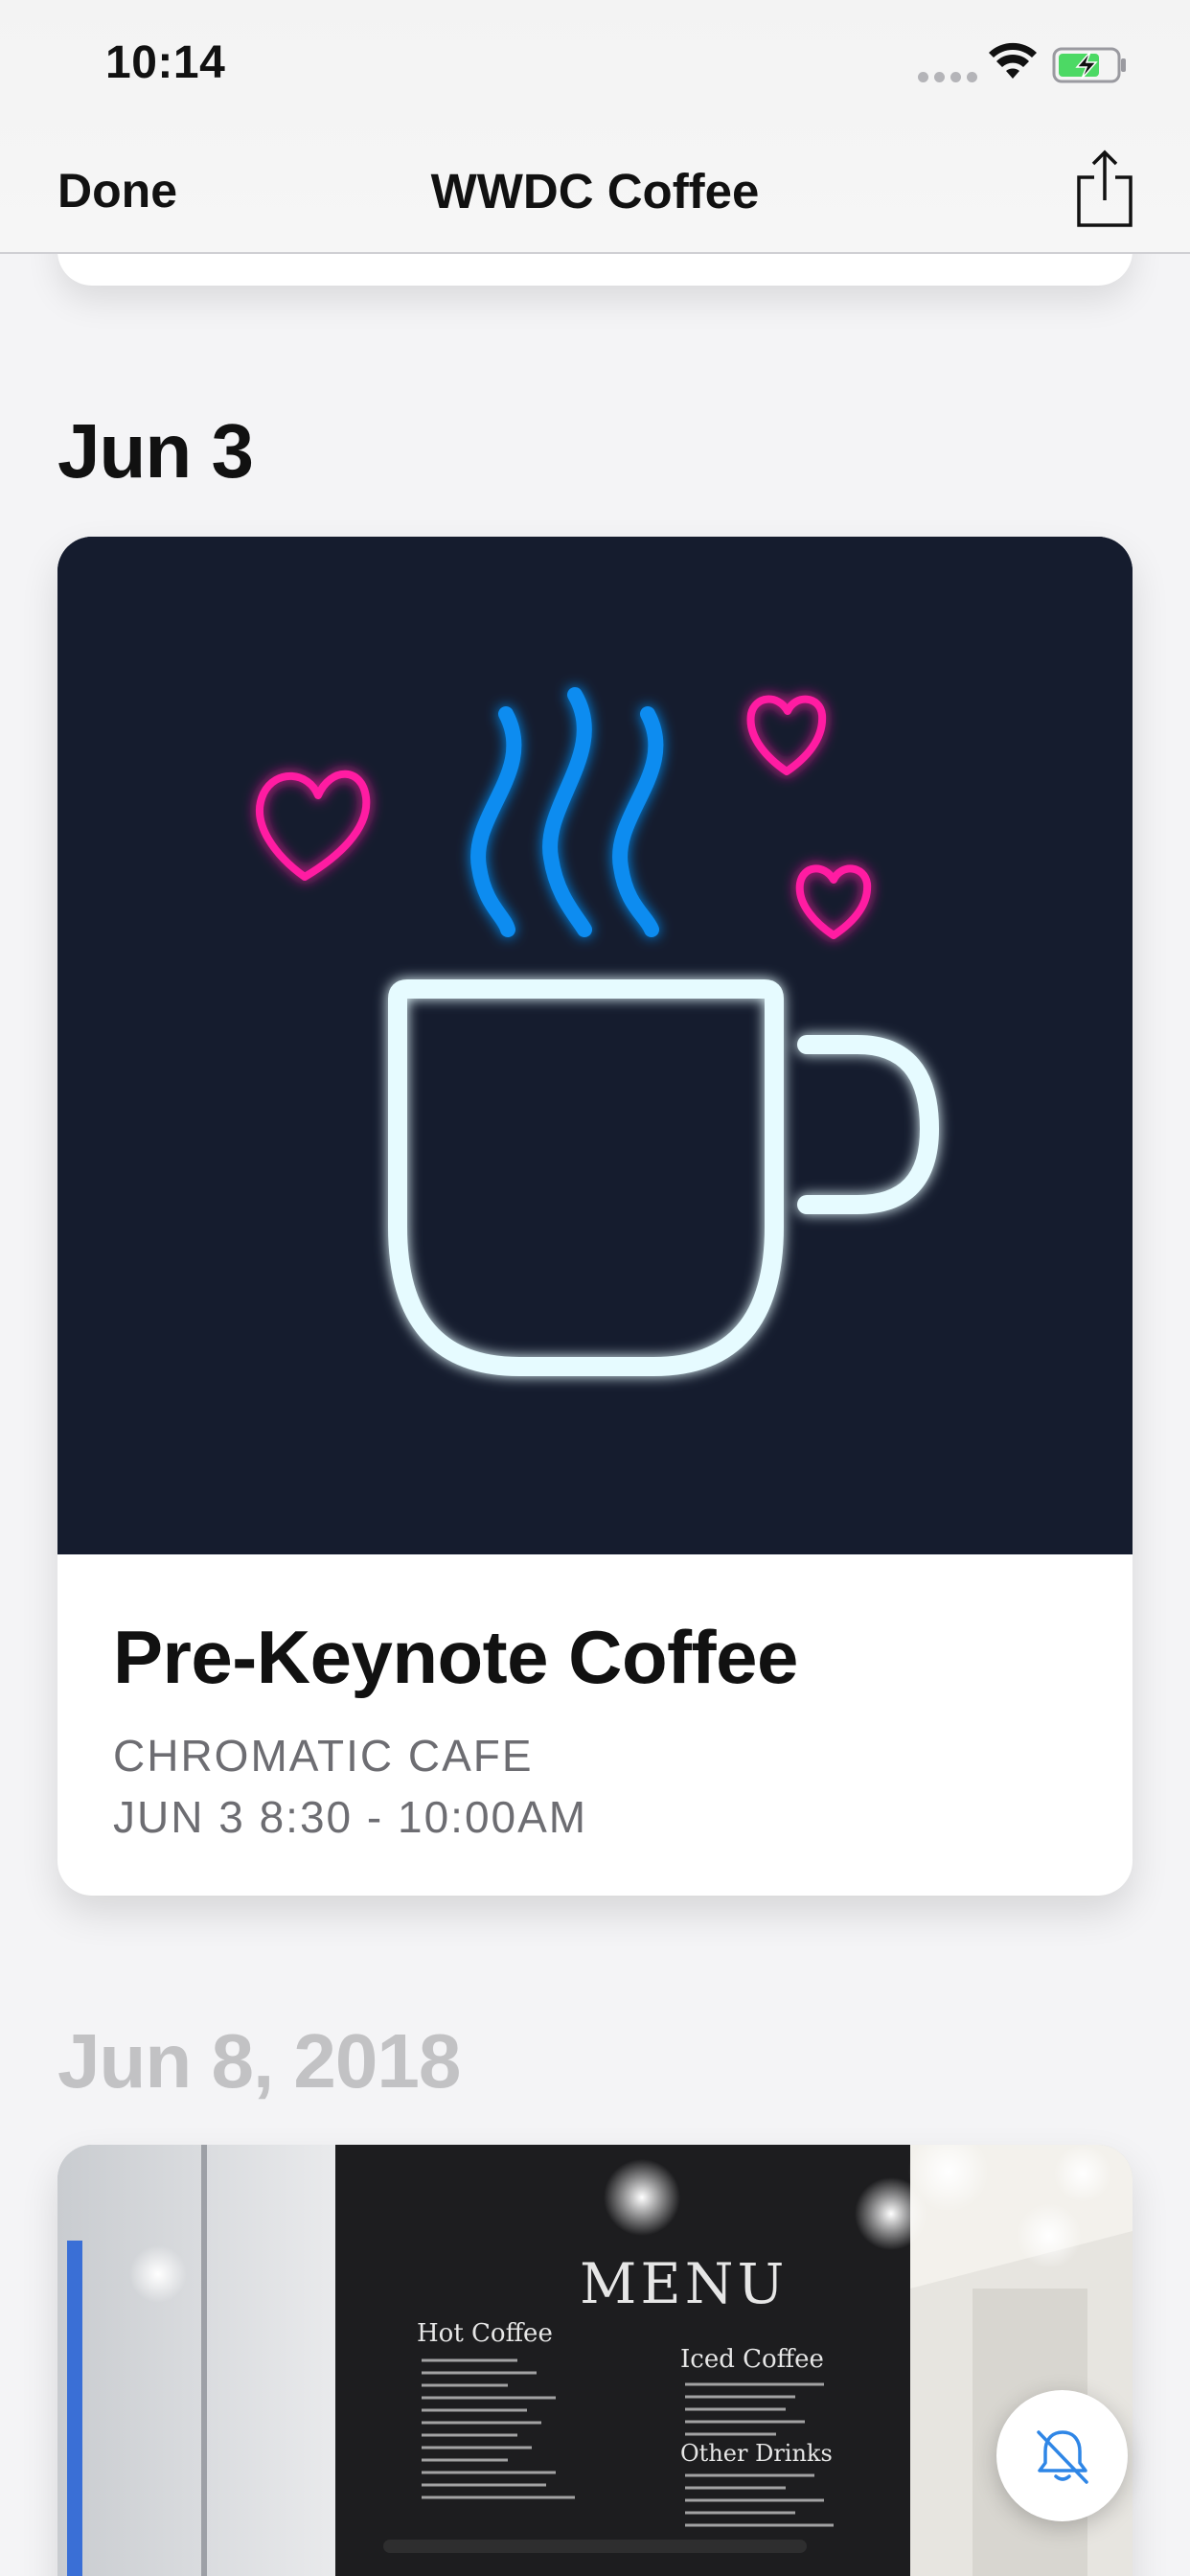  What do you see at coordinates (117, 190) in the screenshot?
I see `done-button: Done` at bounding box center [117, 190].